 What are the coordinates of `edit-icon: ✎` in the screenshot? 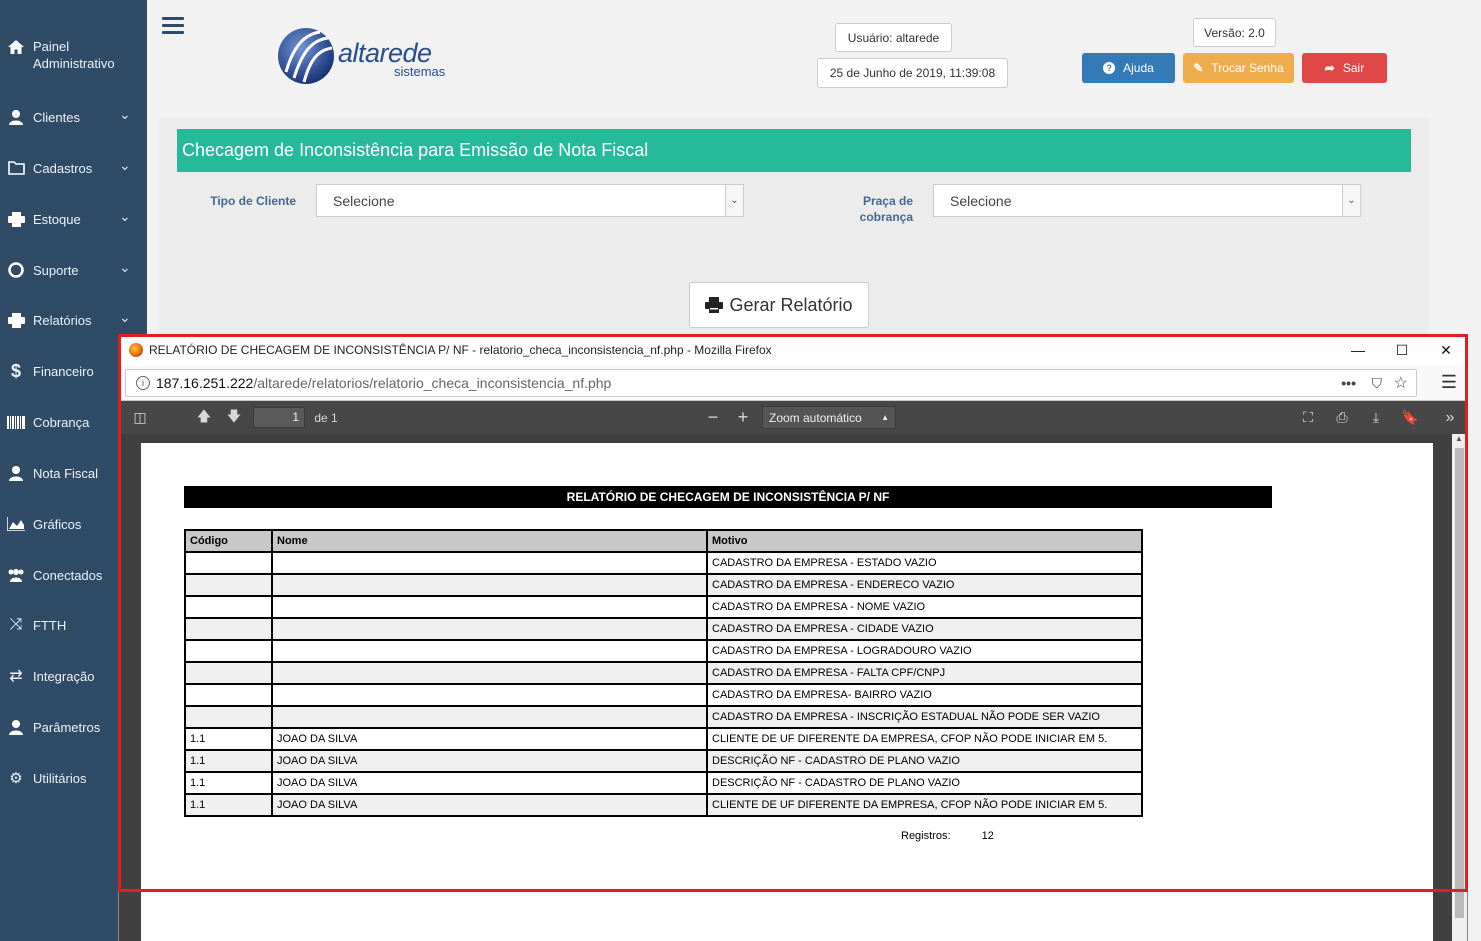 It's located at (1198, 68).